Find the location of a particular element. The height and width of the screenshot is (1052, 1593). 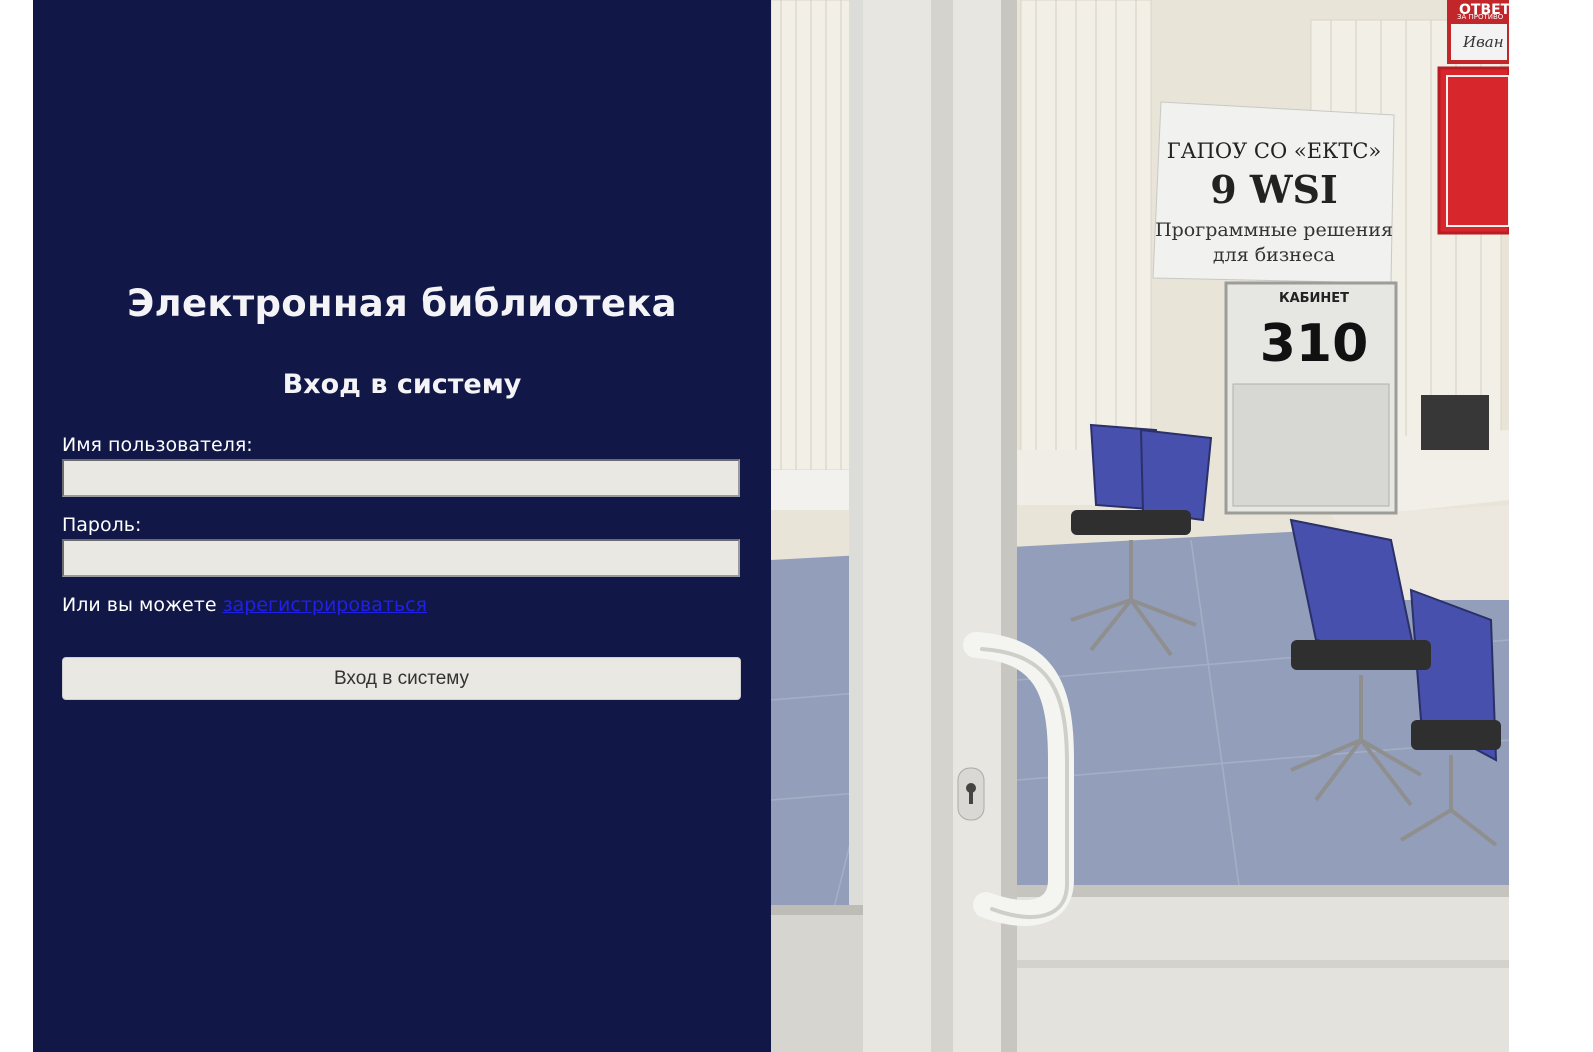

red-sign-name-text: Иван is located at coordinates (1483, 42).